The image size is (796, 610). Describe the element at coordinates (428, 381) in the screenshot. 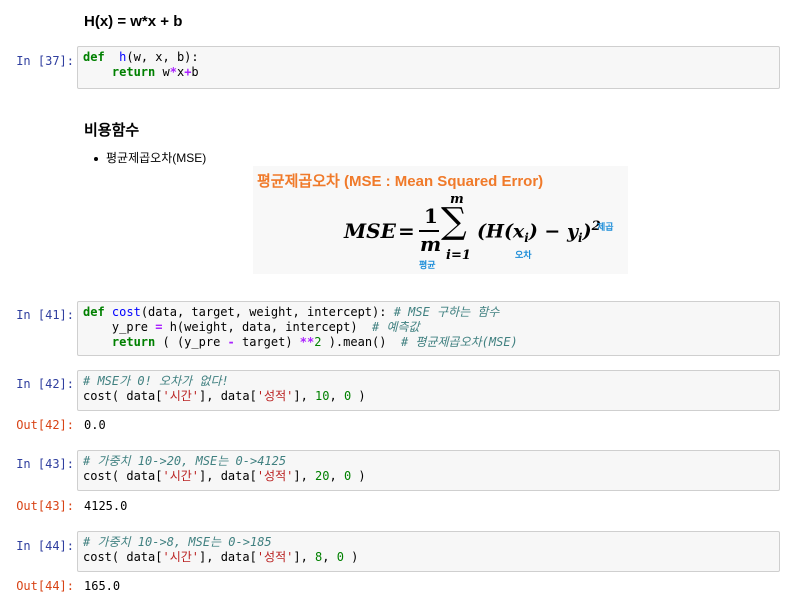

I see `code-line: # MSE가 0! 오차가 없다!` at that location.